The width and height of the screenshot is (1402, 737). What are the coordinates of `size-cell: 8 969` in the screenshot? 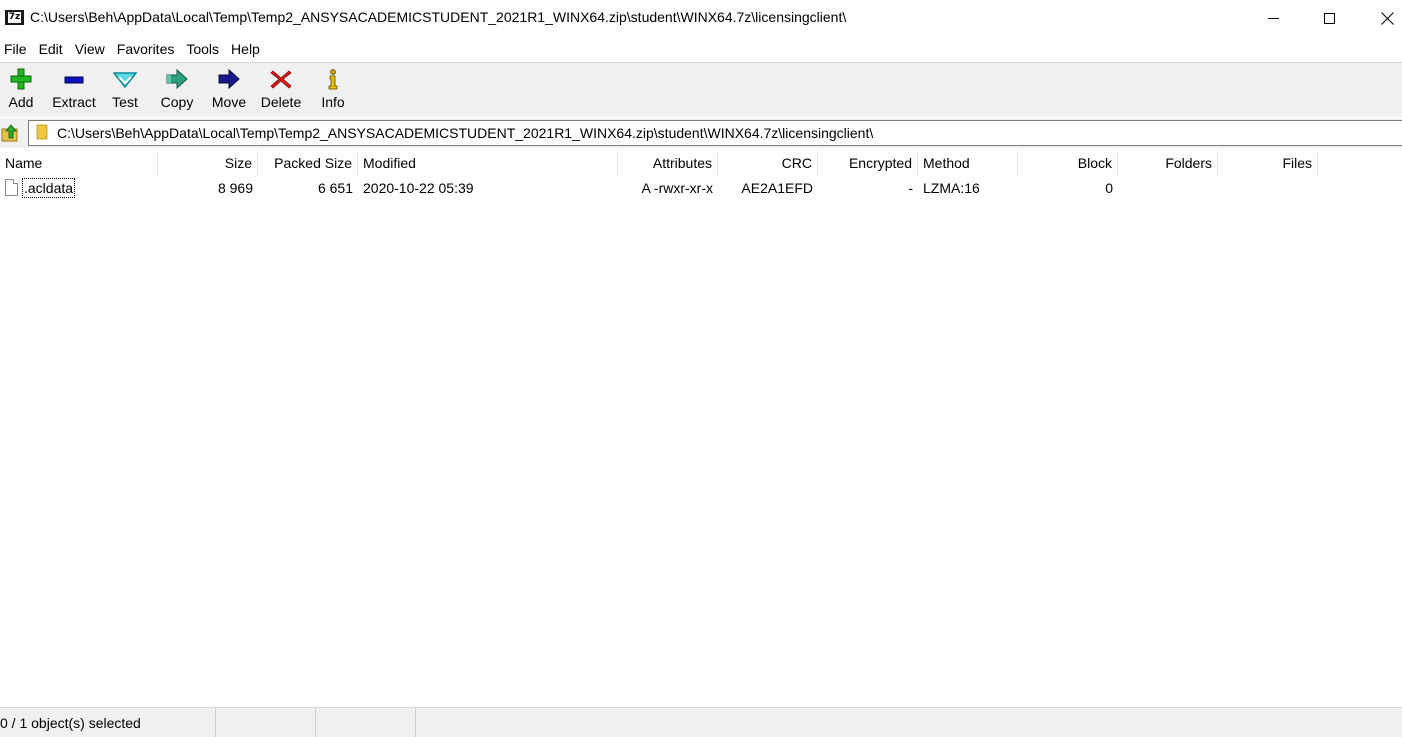 It's located at (235, 188).